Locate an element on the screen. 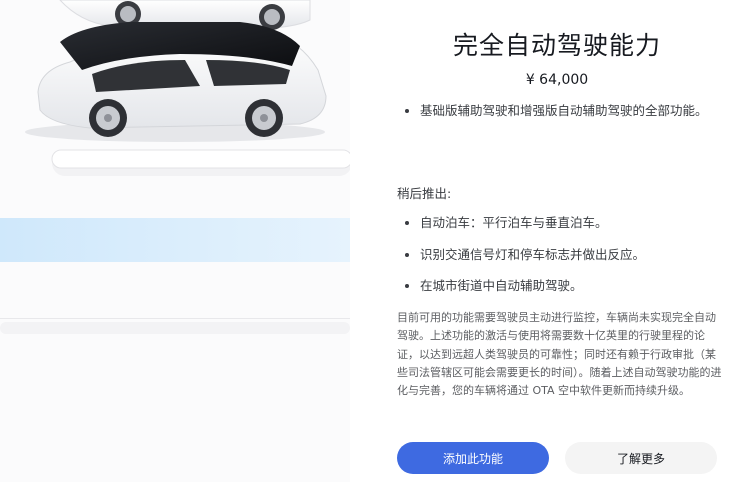 The height and width of the screenshot is (482, 740). feature-title: 完全自动驾驶能力 is located at coordinates (556, 45).